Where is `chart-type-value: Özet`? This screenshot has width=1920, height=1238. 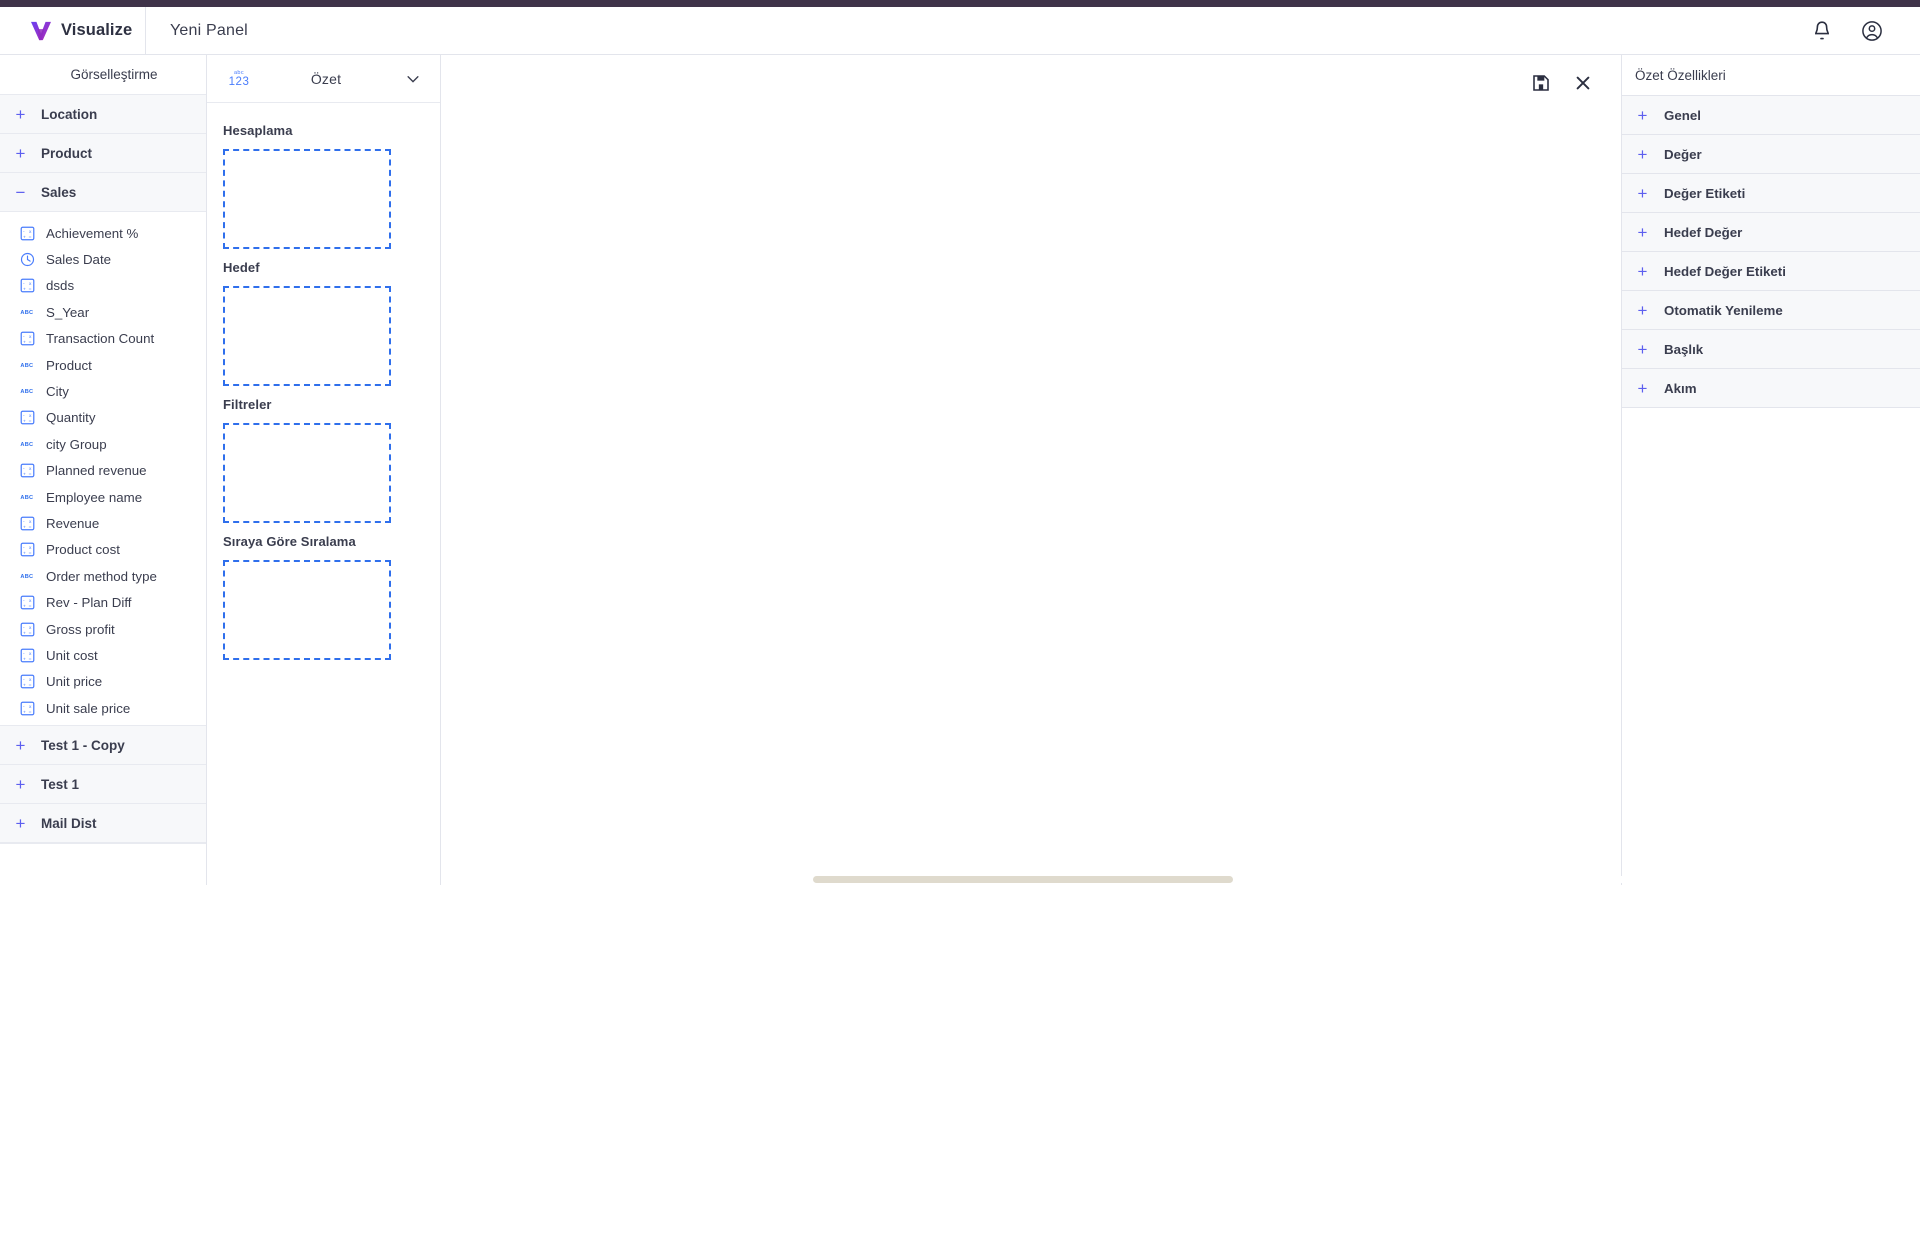
chart-type-value: Özet is located at coordinates (326, 79).